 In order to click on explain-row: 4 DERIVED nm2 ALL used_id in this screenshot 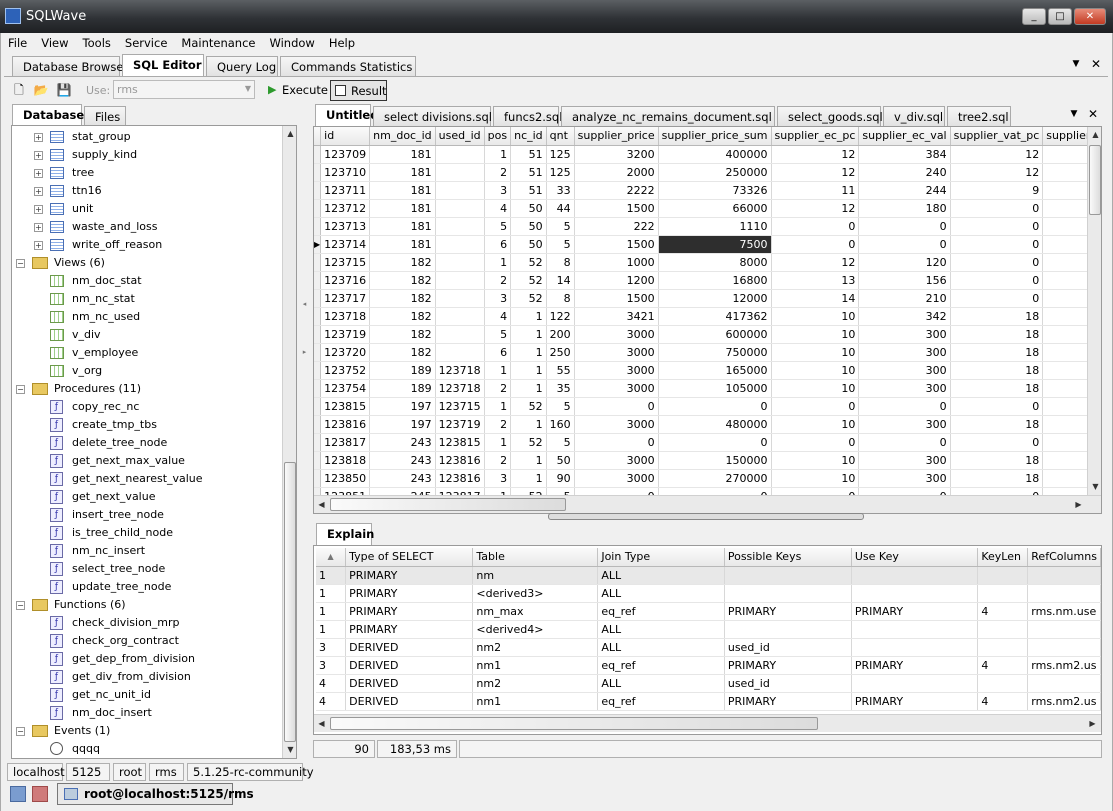, I will do `click(708, 683)`.